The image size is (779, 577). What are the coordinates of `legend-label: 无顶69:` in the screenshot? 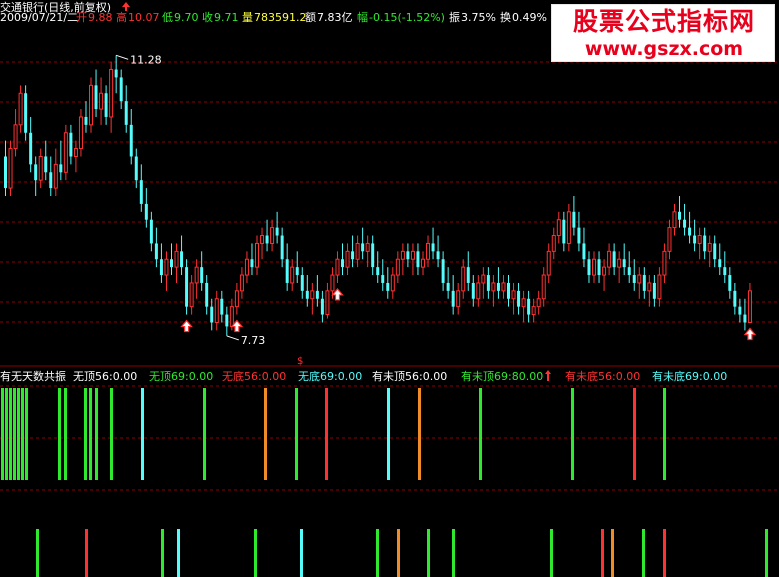 It's located at (169, 376).